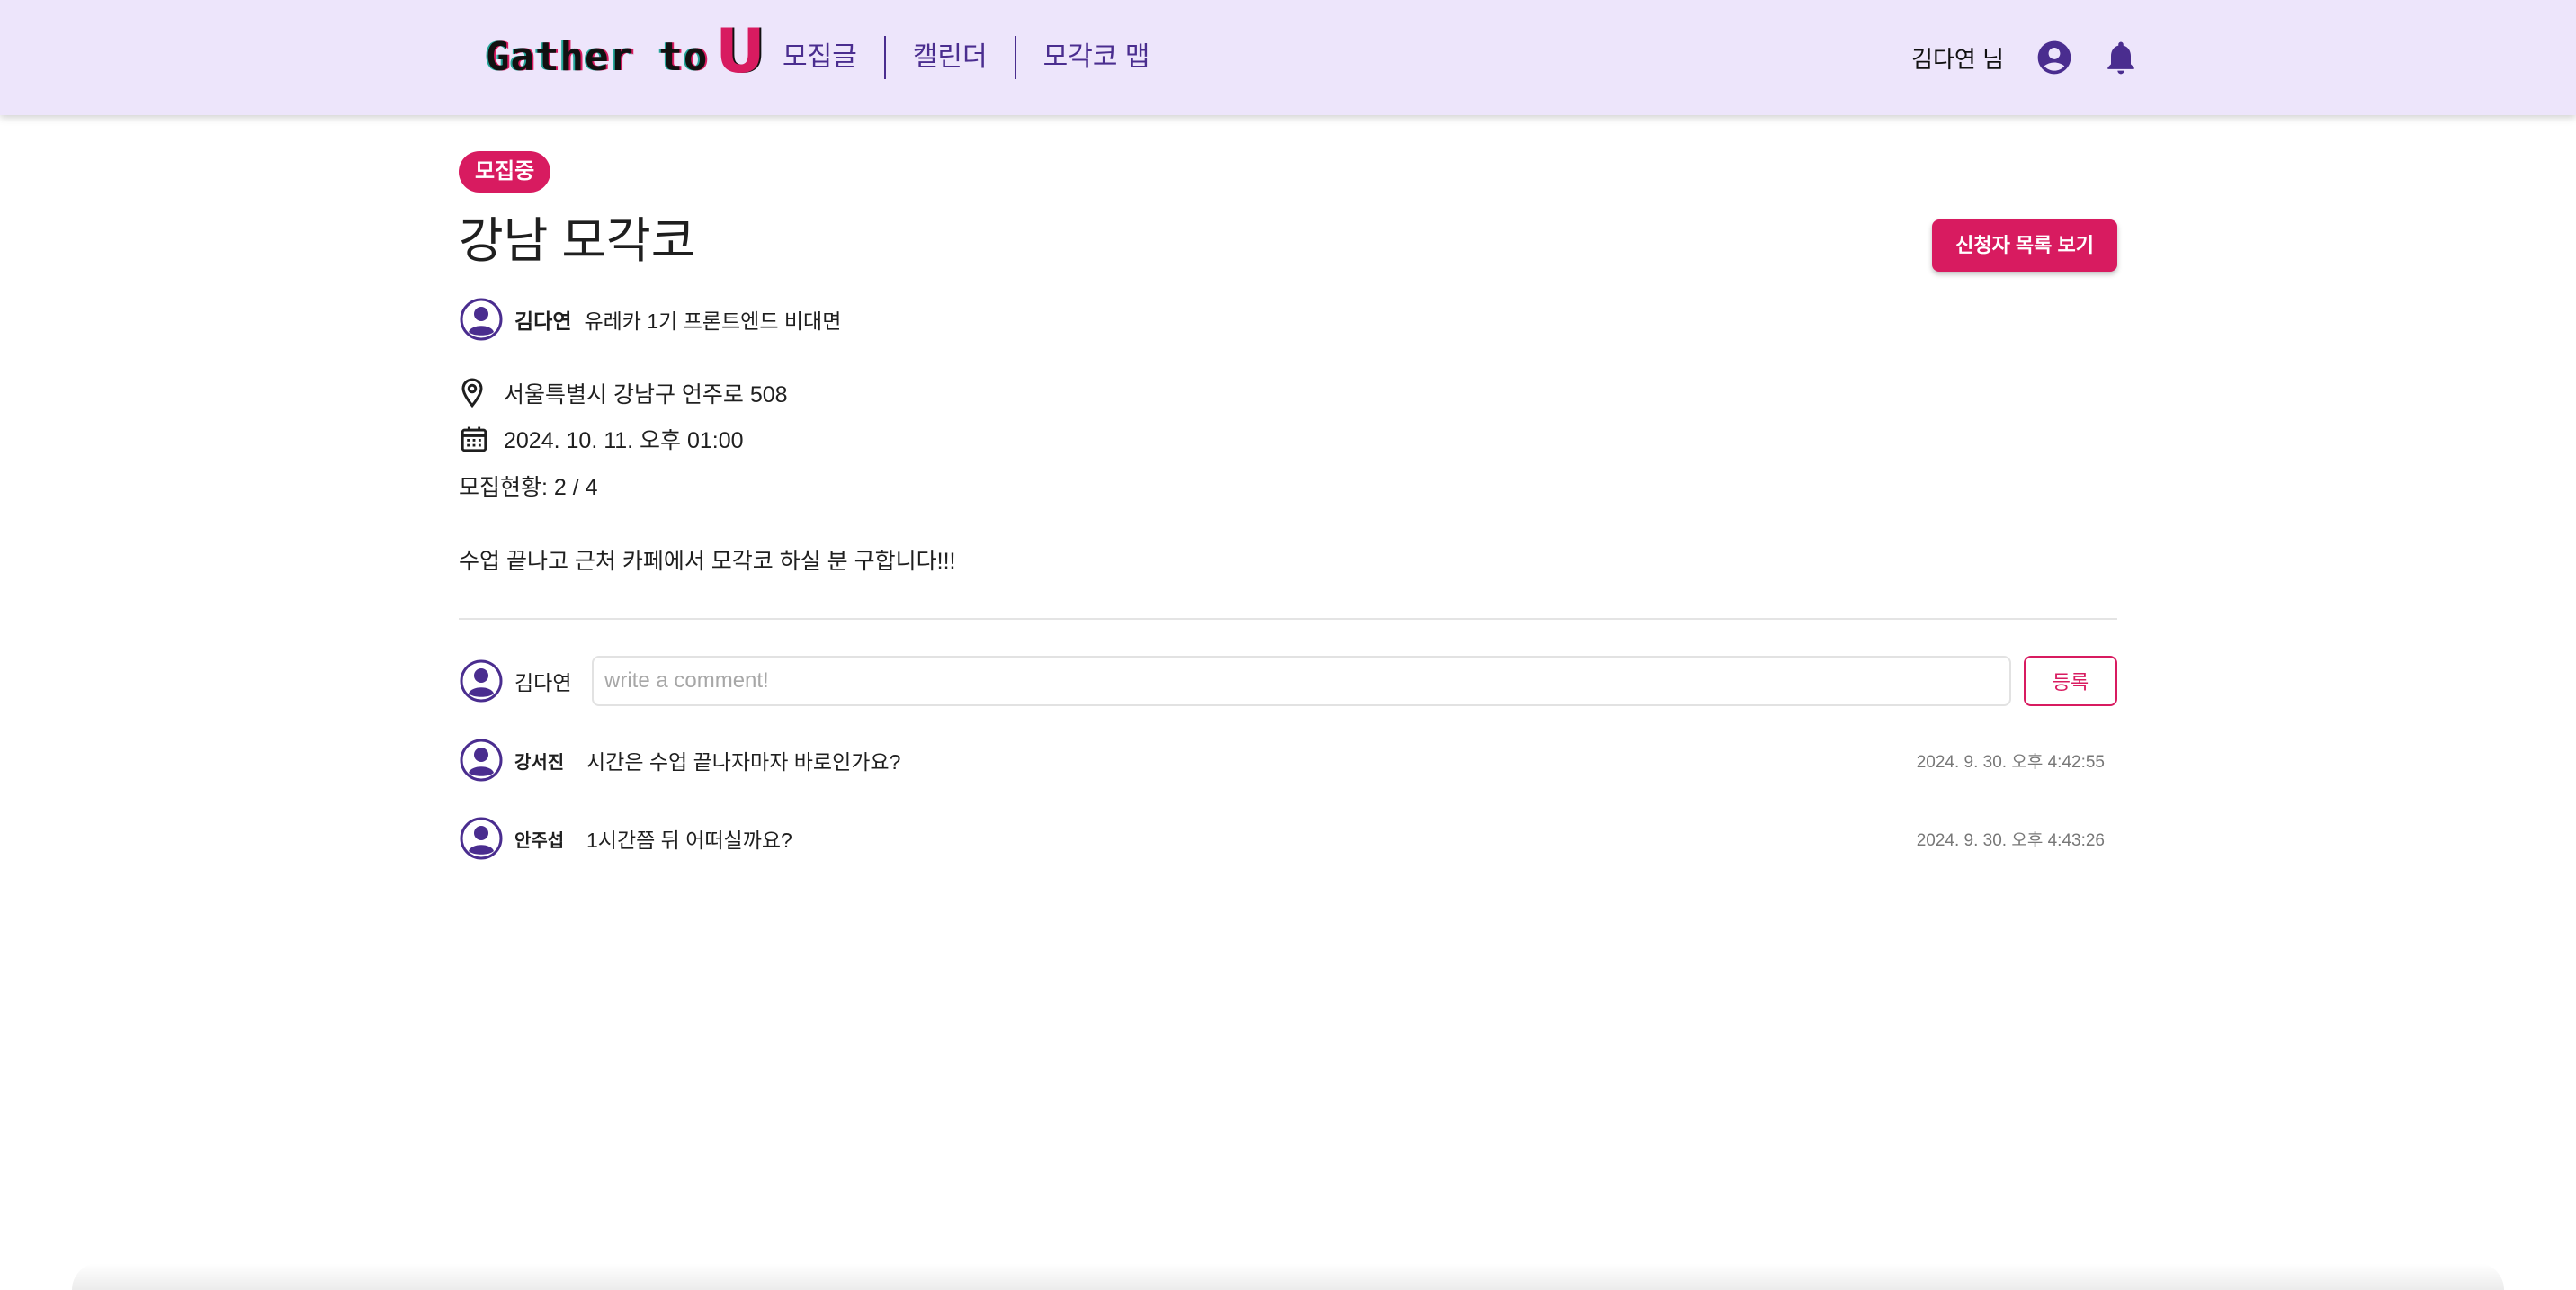  Describe the element at coordinates (597, 57) in the screenshot. I see `logo-text: Gather to` at that location.